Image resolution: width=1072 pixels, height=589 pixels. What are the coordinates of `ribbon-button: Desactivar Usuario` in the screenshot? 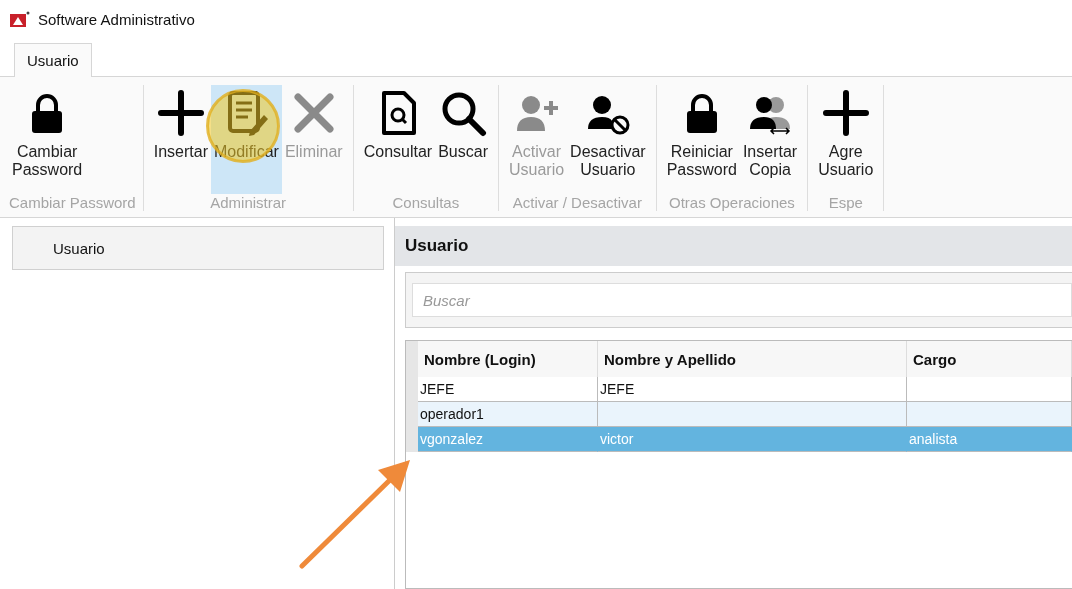 It's located at (608, 139).